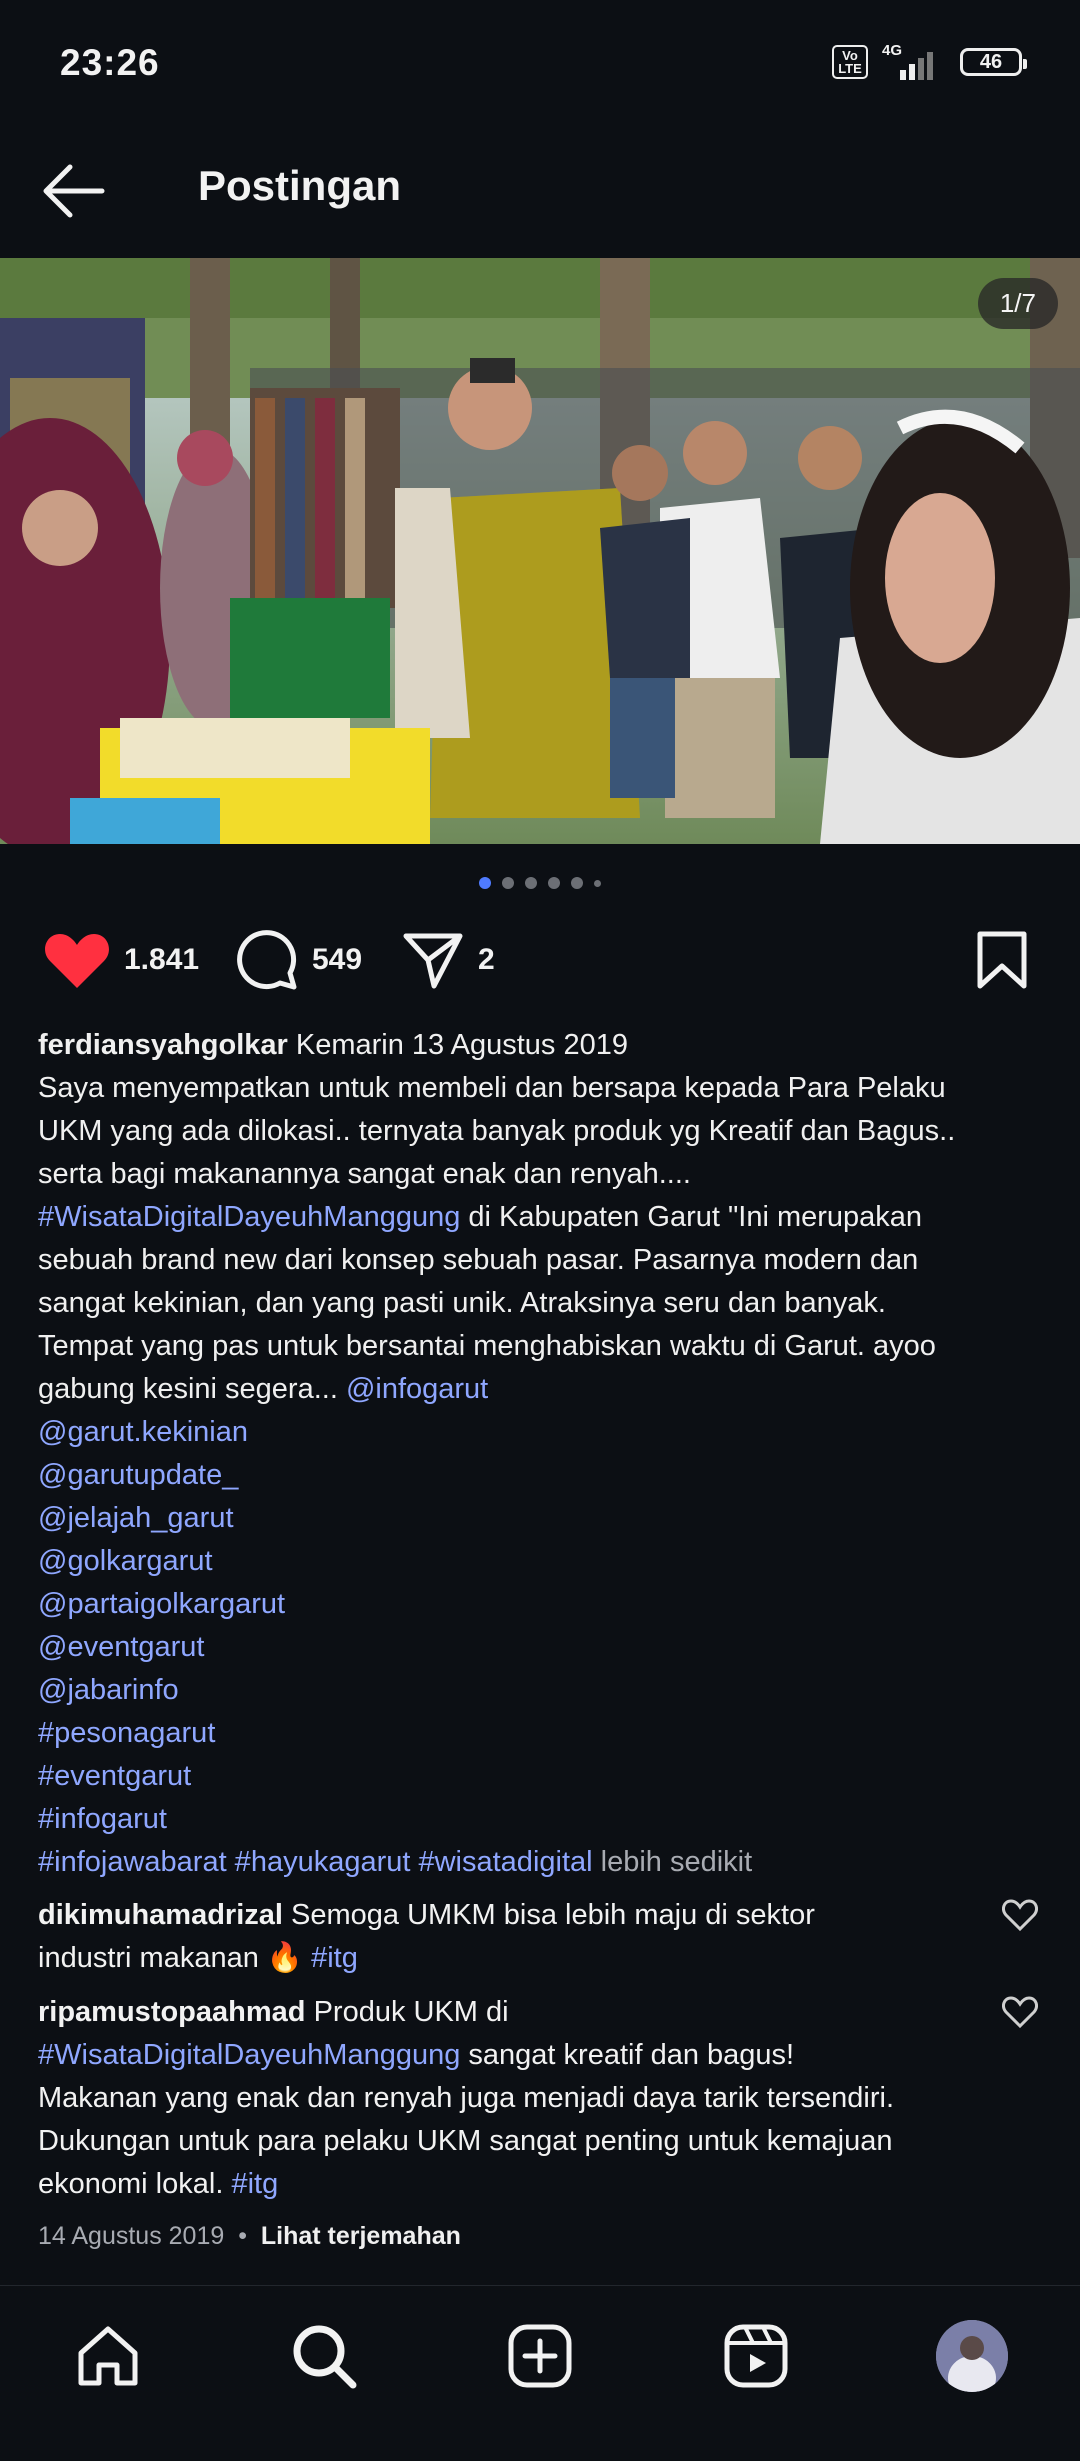 The height and width of the screenshot is (2461, 1080). What do you see at coordinates (892, 50) in the screenshot?
I see `network-type: 4G` at bounding box center [892, 50].